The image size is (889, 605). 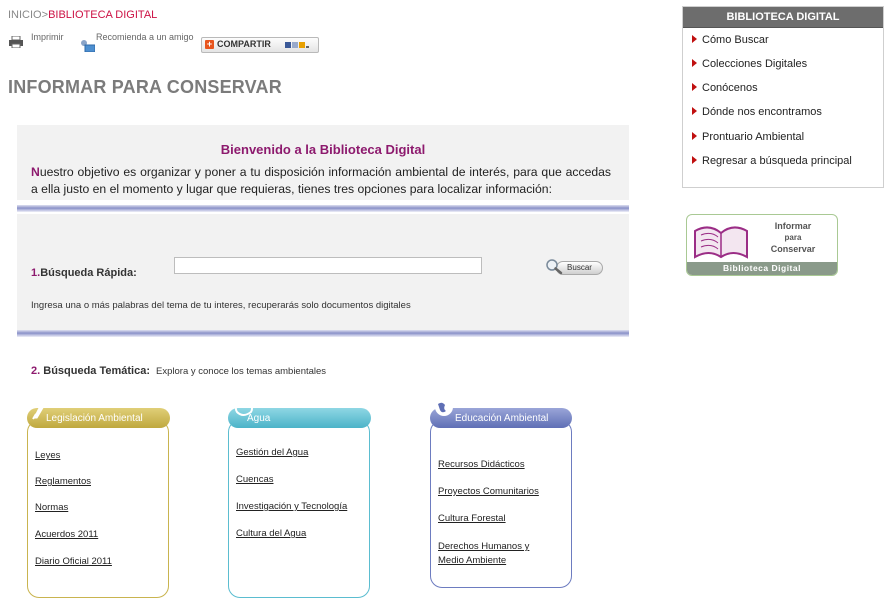 What do you see at coordinates (502, 418) in the screenshot?
I see `category-title: Educación Ambiental` at bounding box center [502, 418].